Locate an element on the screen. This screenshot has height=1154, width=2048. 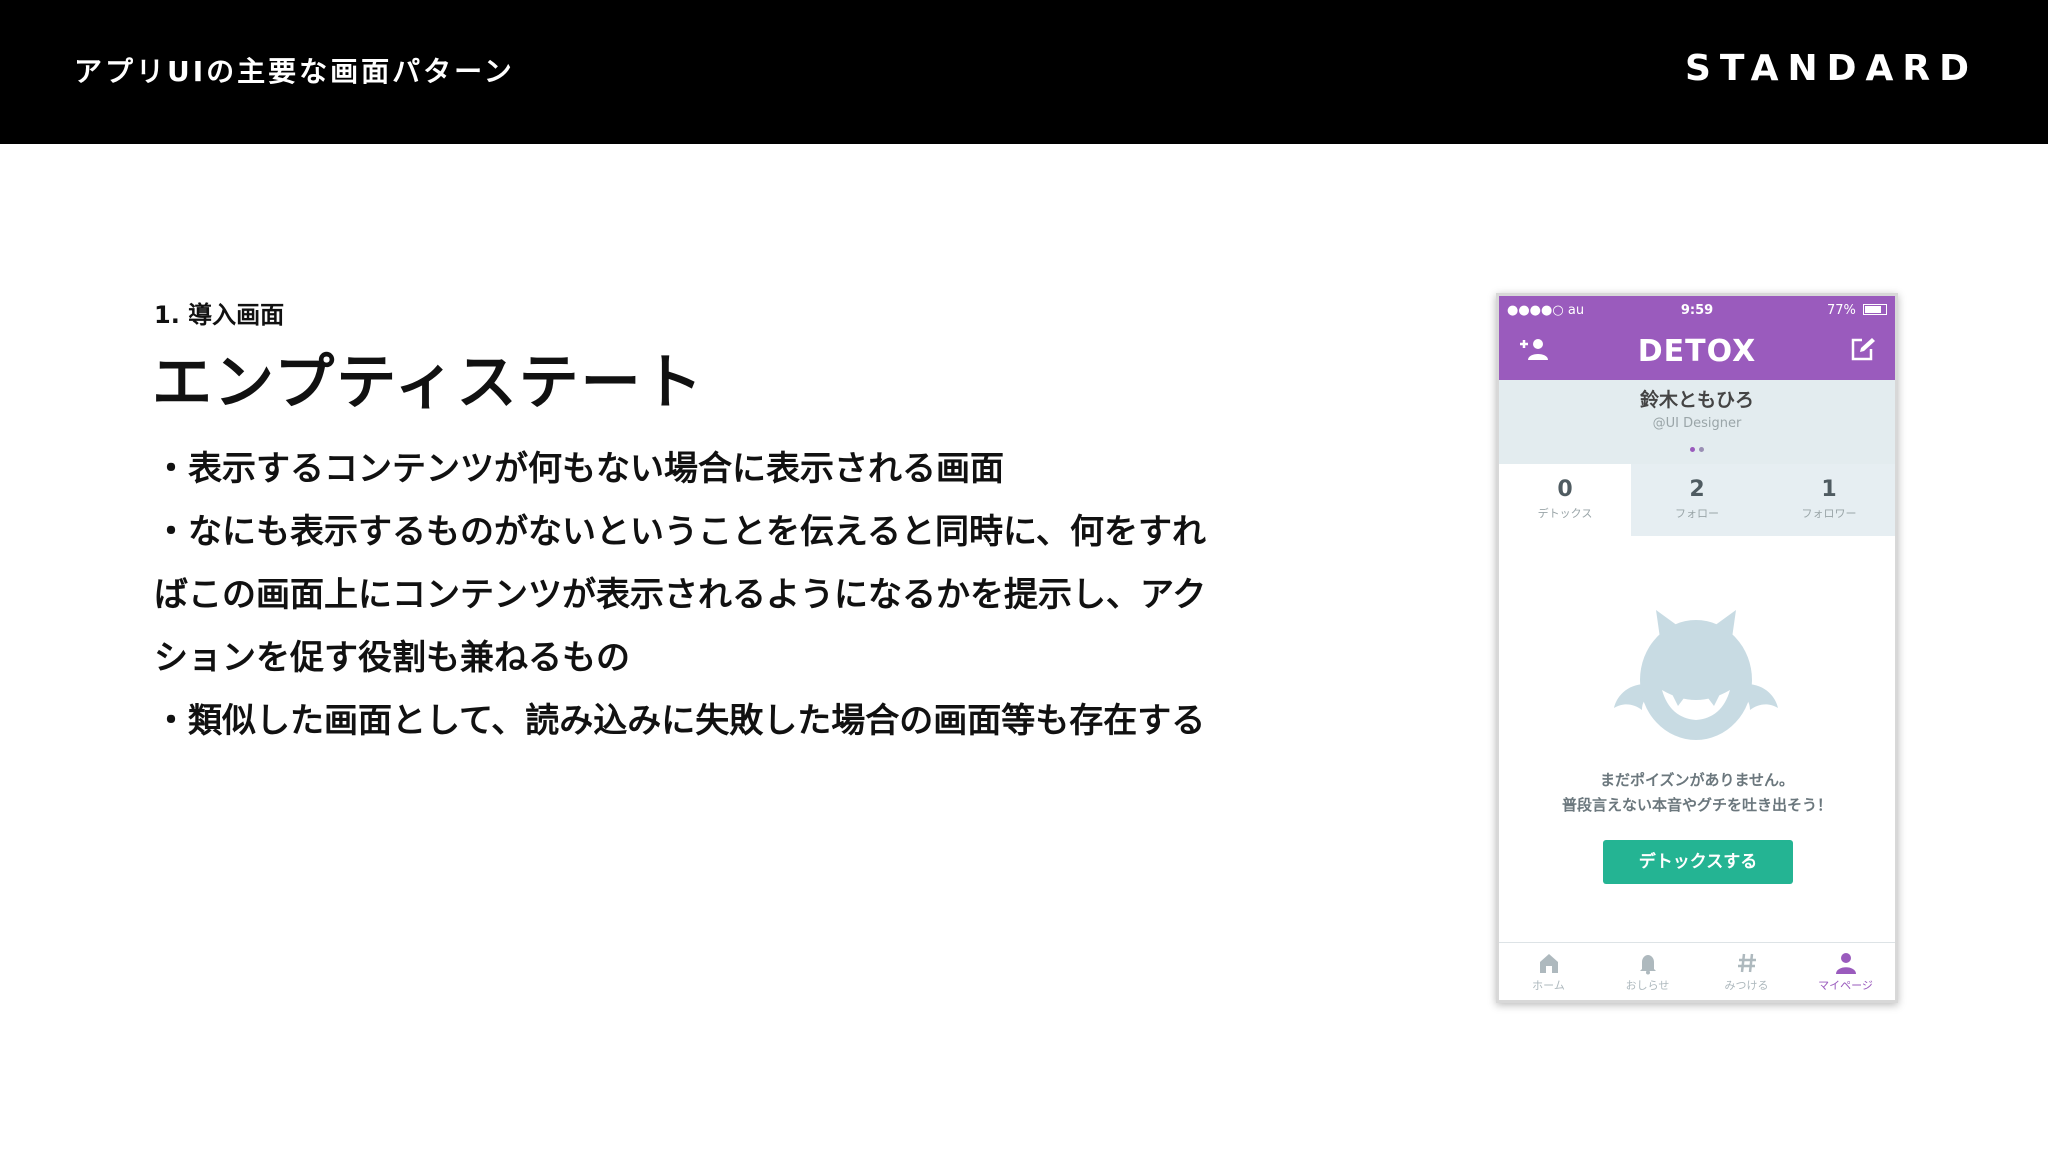
stat-detox: 0 デトックス is located at coordinates (1565, 500).